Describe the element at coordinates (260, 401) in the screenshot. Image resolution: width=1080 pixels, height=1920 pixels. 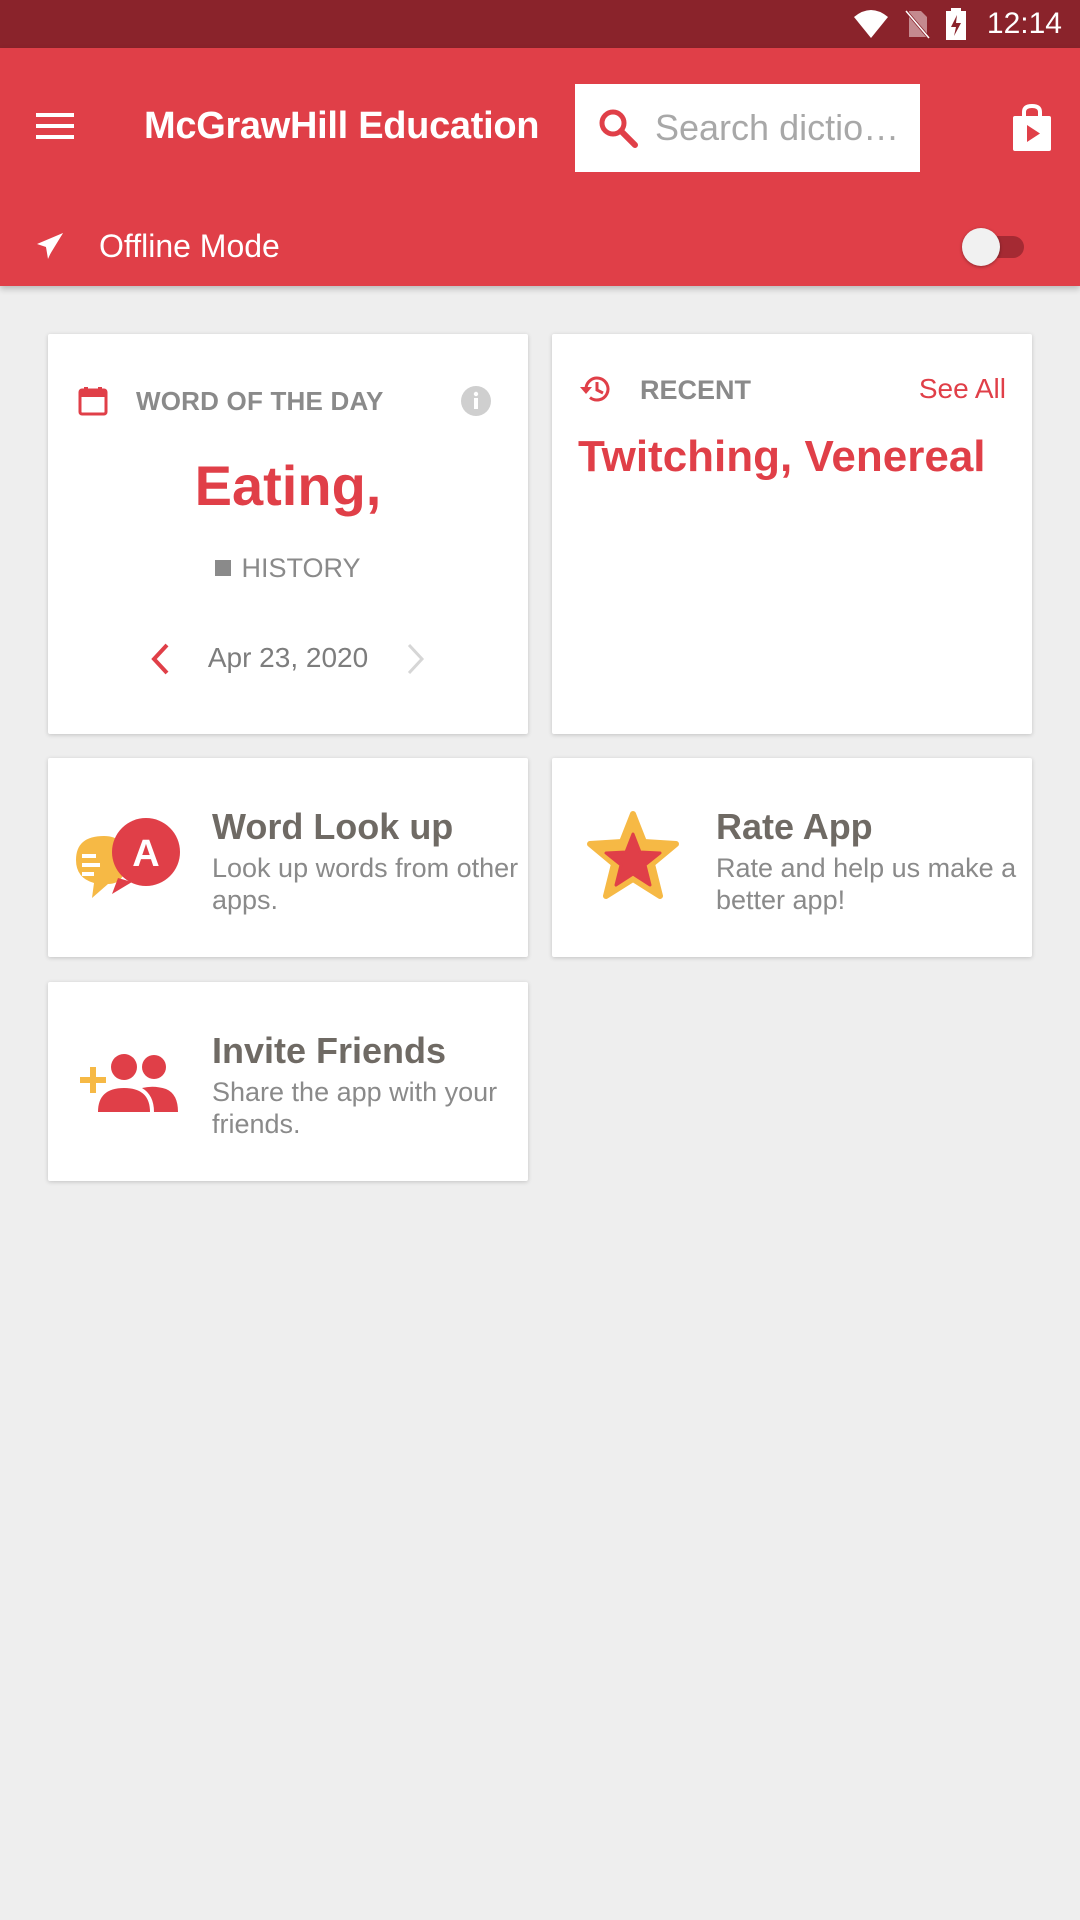
I see `word-of-the-day-label: WORD OF THE DAY` at that location.